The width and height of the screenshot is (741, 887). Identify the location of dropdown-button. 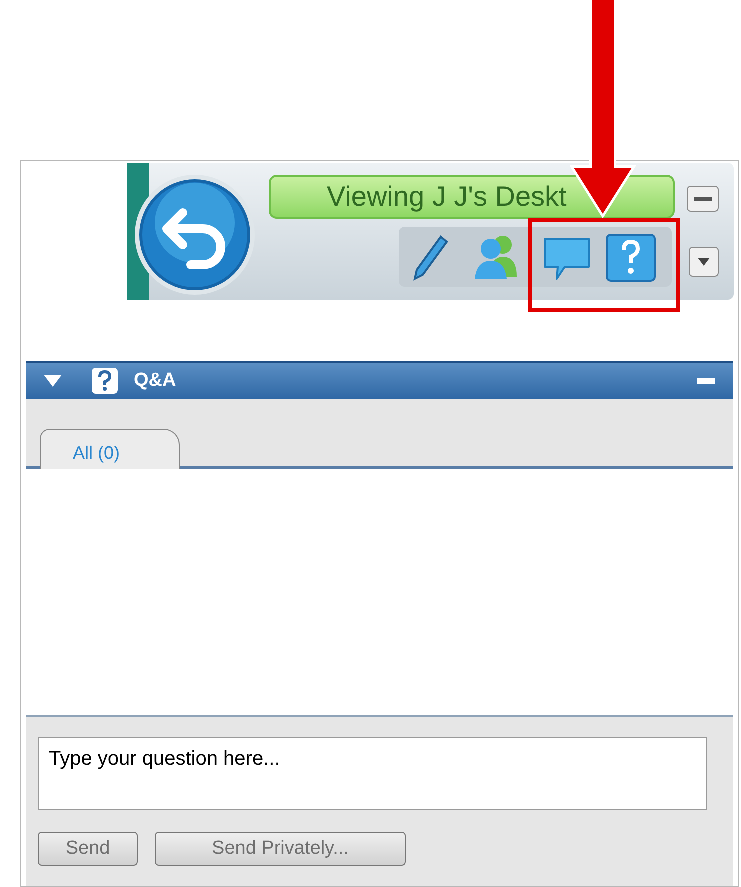
(704, 262).